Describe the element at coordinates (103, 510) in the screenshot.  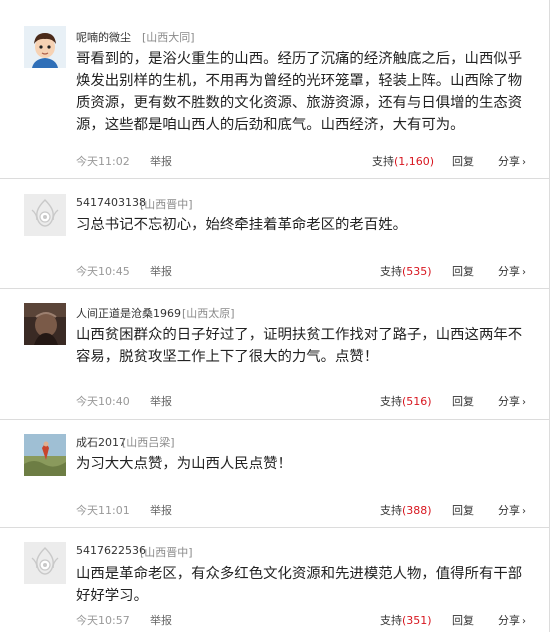
I see `comment-time: 今天11:01` at that location.